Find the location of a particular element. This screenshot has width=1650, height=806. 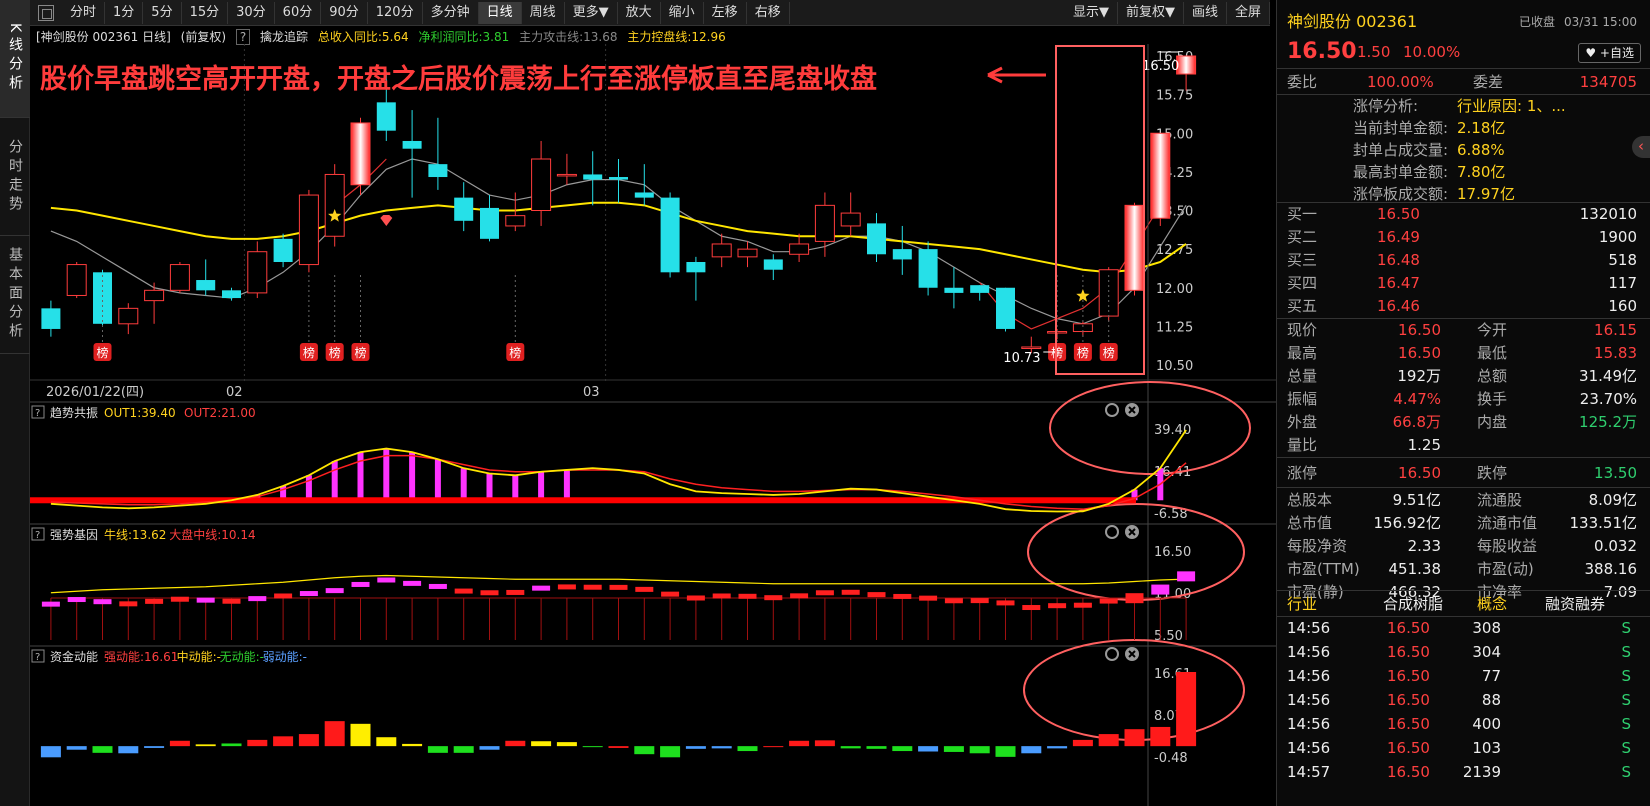

display-button-1: 前复权▼ is located at coordinates (1151, 12).